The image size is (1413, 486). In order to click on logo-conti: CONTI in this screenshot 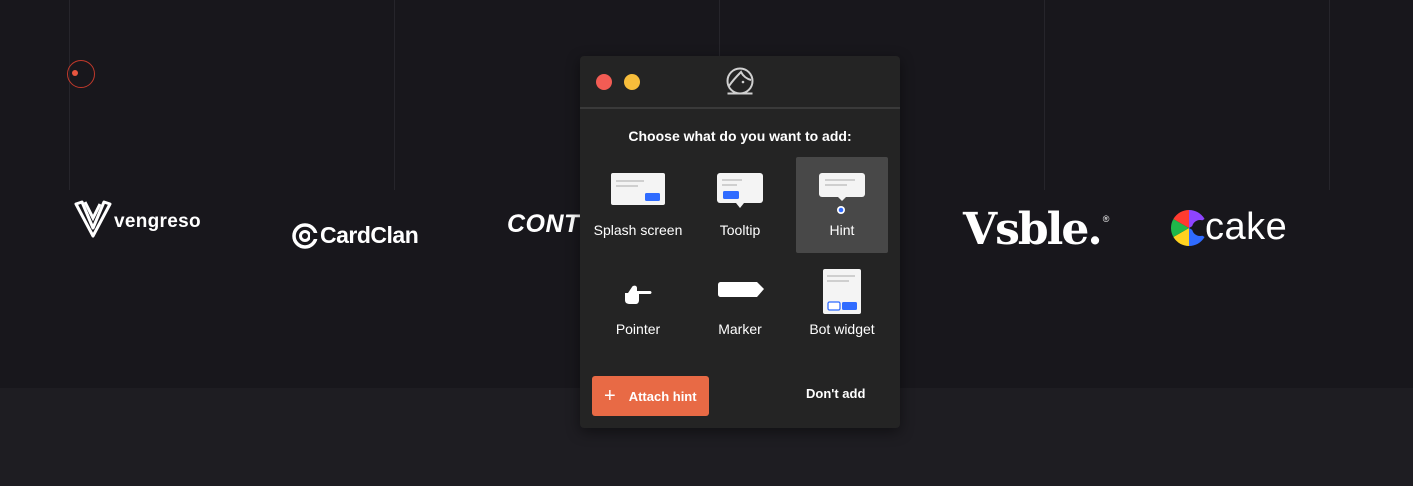, I will do `click(547, 224)`.